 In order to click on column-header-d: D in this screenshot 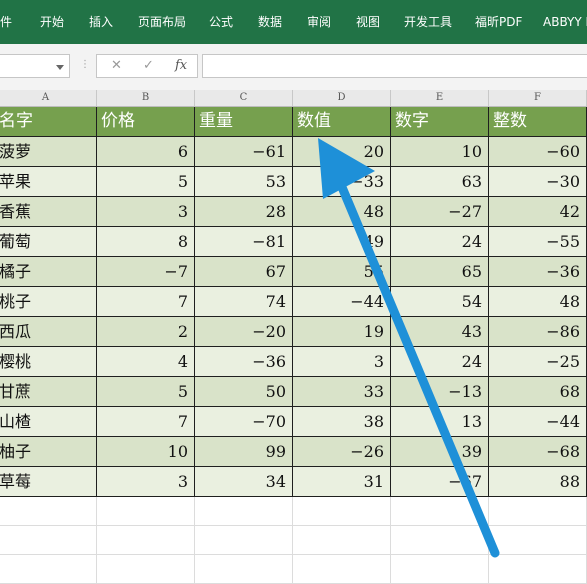, I will do `click(342, 98)`.